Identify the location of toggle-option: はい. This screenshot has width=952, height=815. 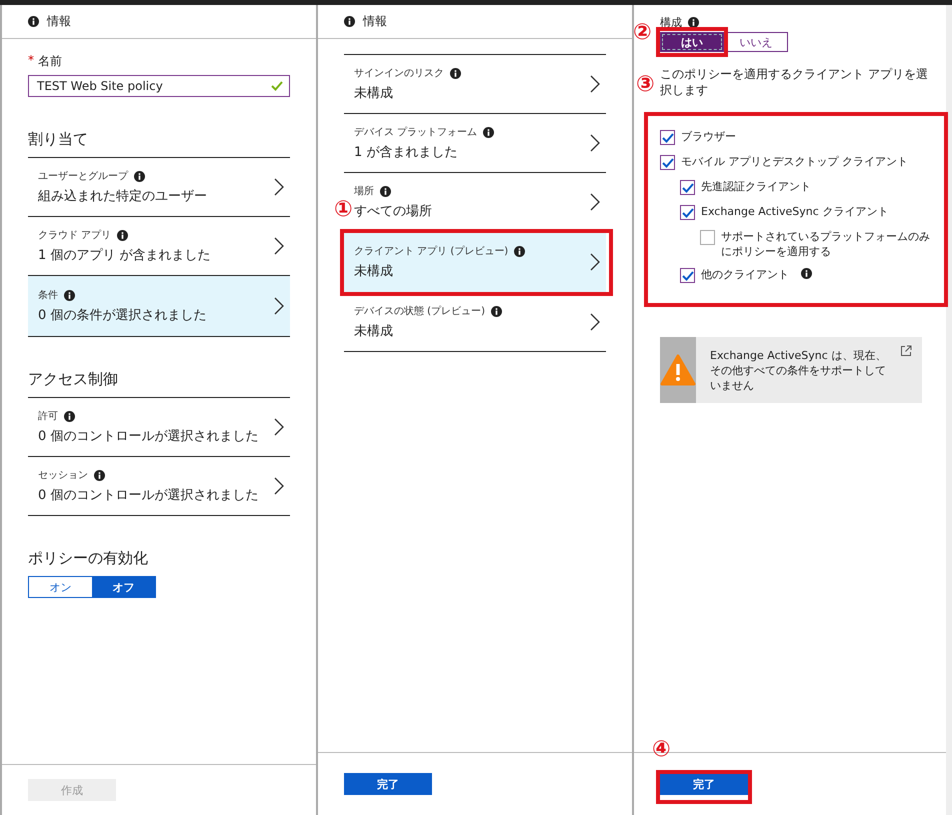
(692, 42).